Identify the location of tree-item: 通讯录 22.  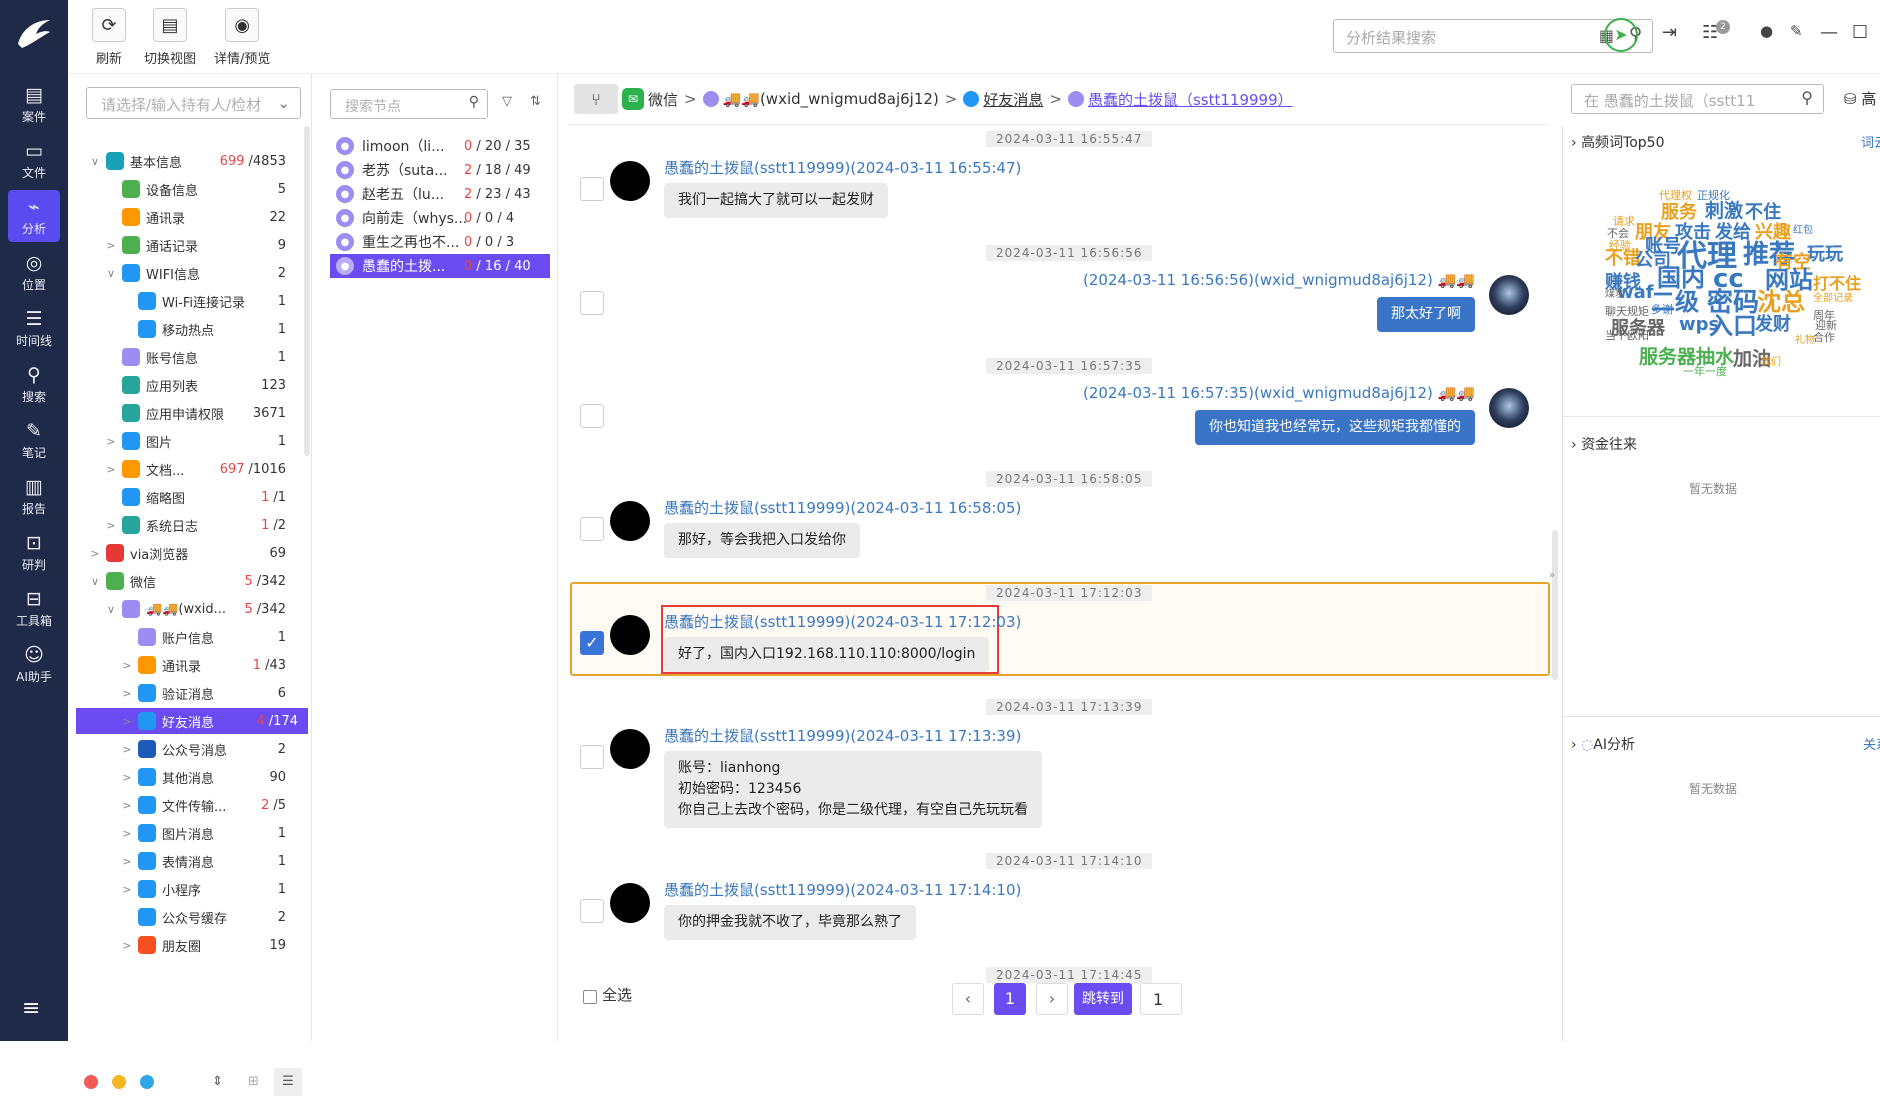
(200, 217).